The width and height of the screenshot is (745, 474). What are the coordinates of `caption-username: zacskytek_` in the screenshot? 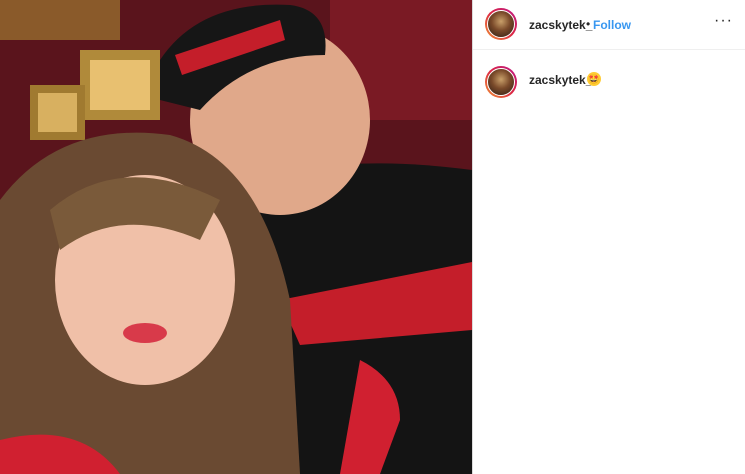 It's located at (560, 80).